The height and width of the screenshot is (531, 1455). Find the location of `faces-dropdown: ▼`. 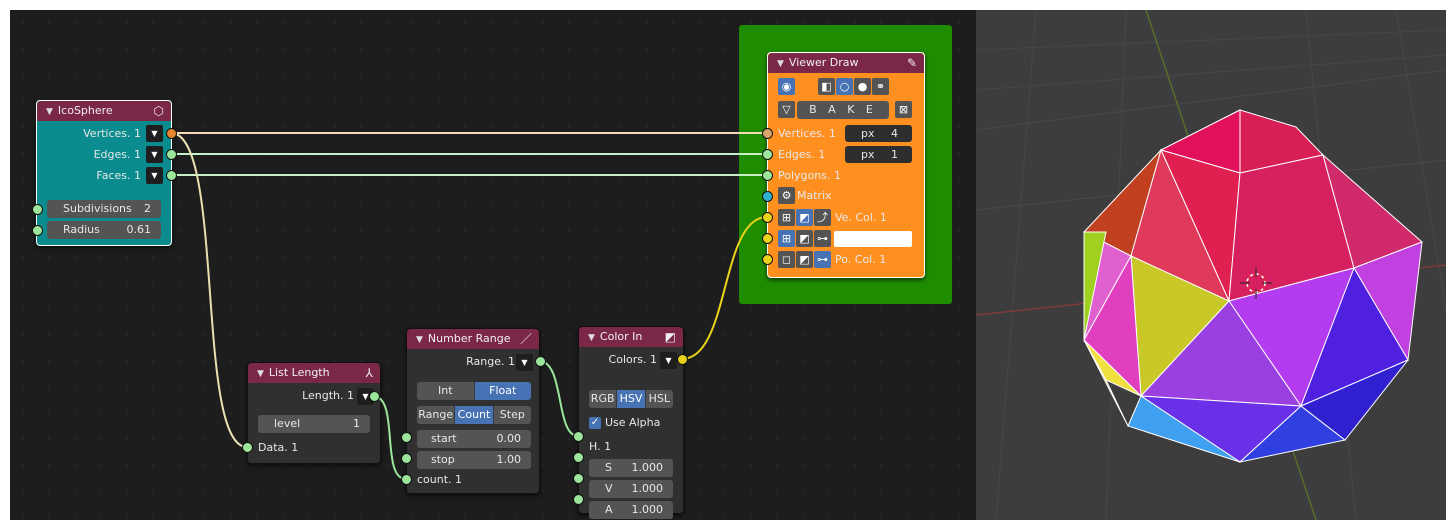

faces-dropdown: ▼ is located at coordinates (154, 175).